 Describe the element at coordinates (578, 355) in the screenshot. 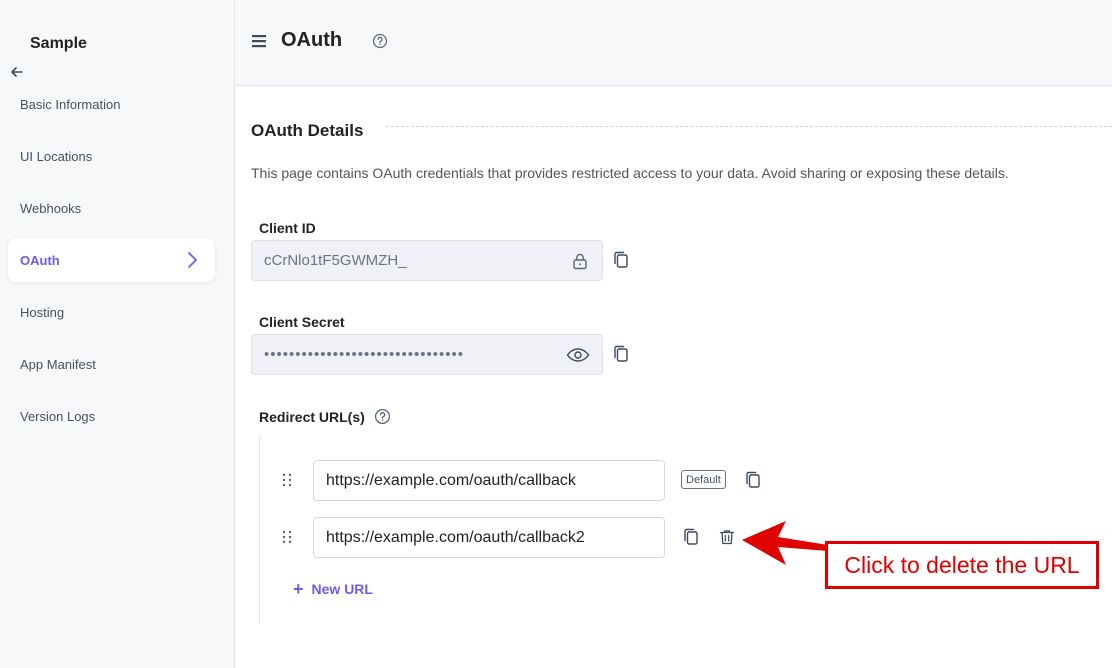

I see `eye-icon` at that location.